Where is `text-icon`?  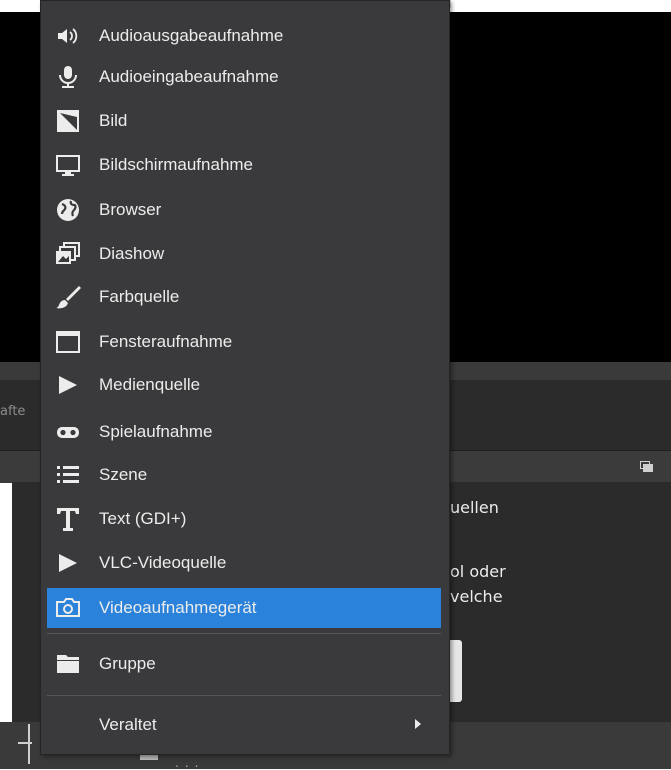 text-icon is located at coordinates (68, 519).